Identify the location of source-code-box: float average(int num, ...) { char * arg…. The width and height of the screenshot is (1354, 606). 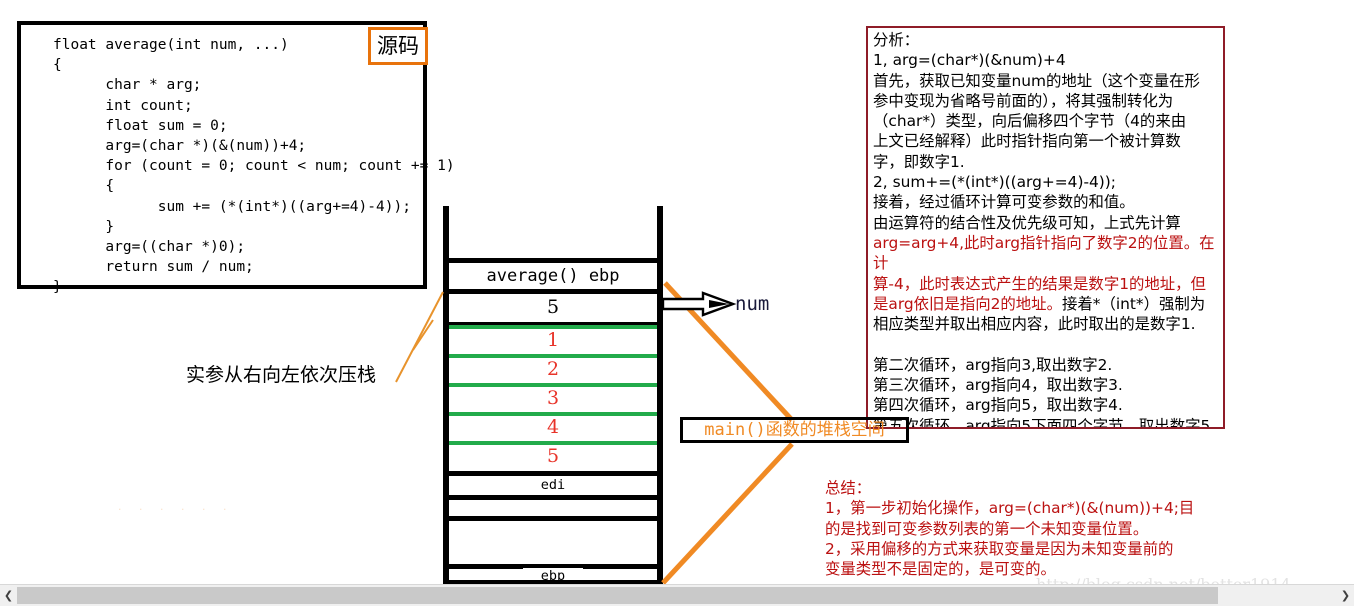
(236, 158).